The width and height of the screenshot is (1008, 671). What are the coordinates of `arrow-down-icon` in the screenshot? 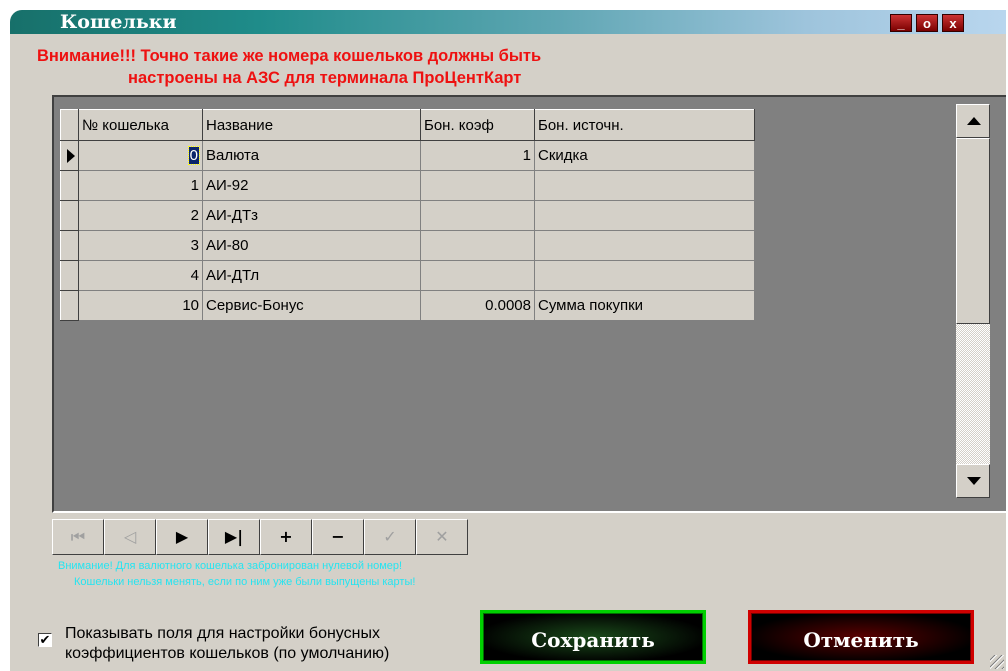 It's located at (974, 481).